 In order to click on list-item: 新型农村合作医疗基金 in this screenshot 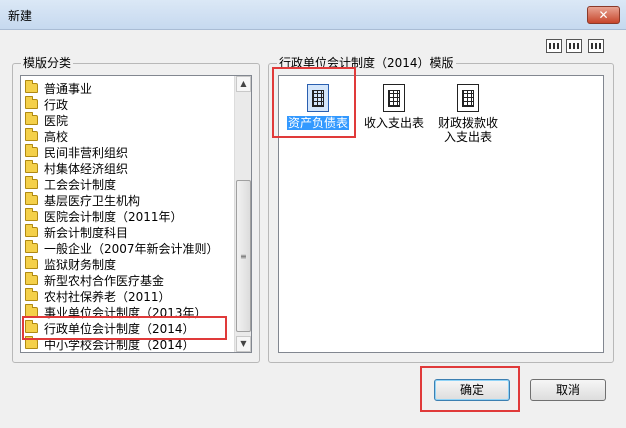, I will do `click(94, 280)`.